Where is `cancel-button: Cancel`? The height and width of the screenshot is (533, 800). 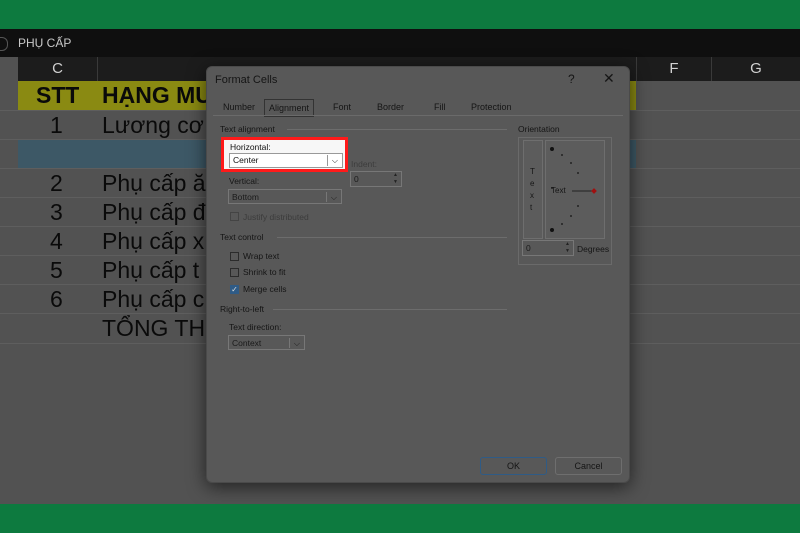
cancel-button: Cancel is located at coordinates (588, 466).